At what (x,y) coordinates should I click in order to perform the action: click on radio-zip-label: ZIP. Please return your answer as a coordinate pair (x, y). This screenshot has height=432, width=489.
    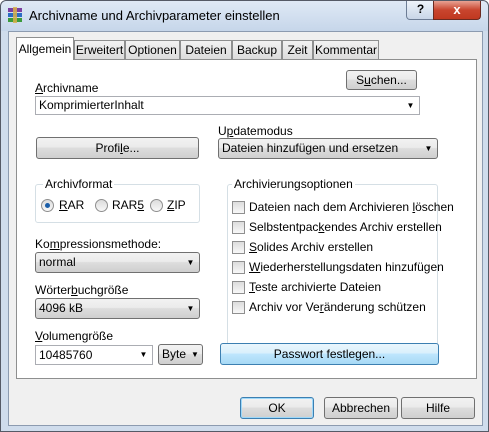
    Looking at the image, I should click on (176, 205).